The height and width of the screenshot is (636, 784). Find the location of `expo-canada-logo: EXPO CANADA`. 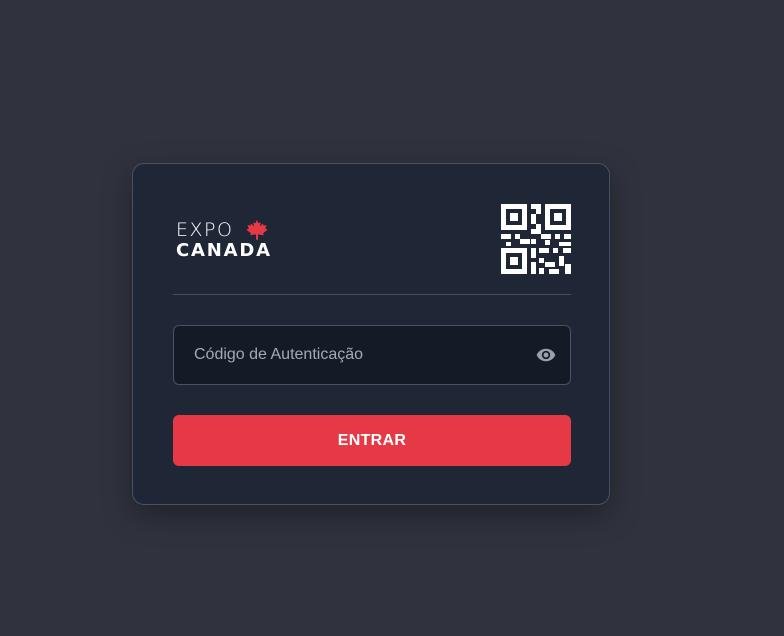

expo-canada-logo: EXPO CANADA is located at coordinates (231, 241).